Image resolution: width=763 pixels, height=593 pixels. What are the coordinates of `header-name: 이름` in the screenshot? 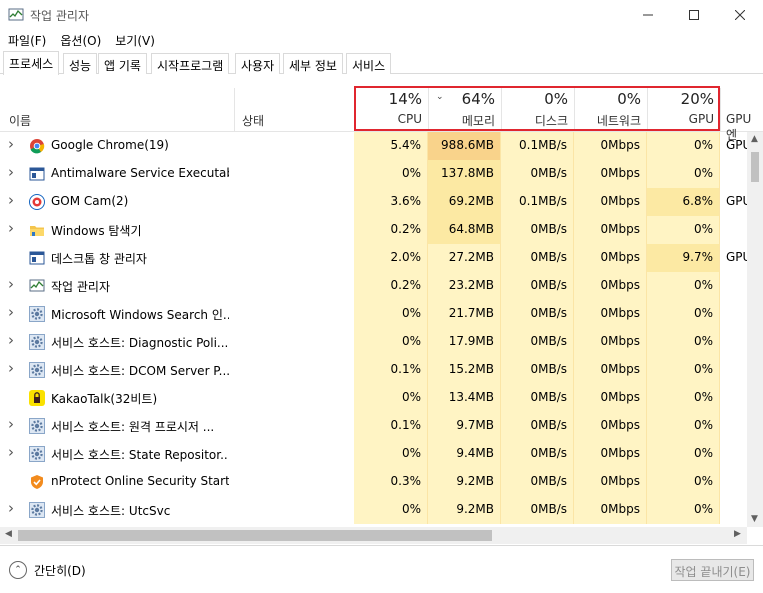 It's located at (20, 120).